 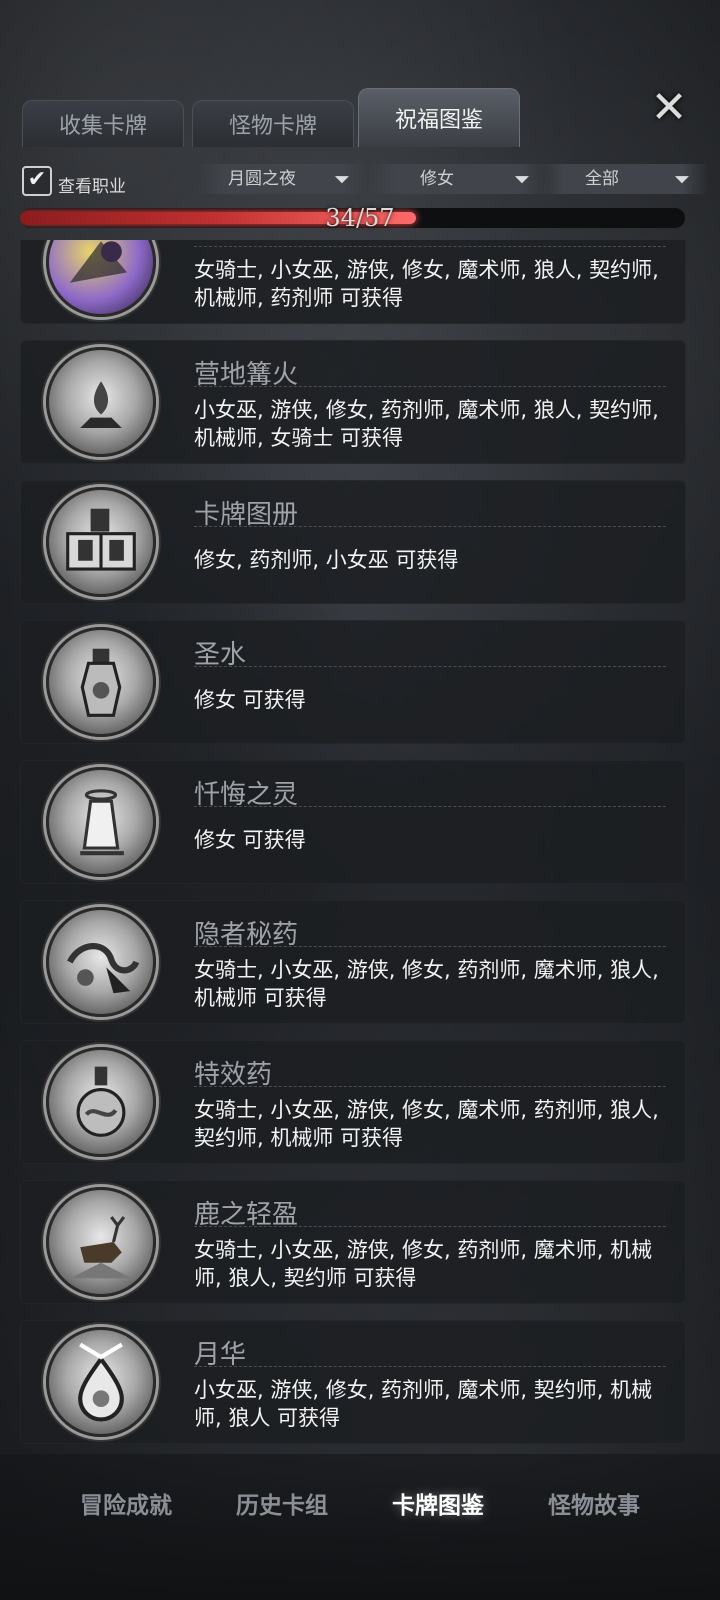 I want to click on blessing-desc: 小女巫, 游侠, 修女, 药剂师, 魔术师, 契约师, 机械师, 狼人 可获得, so click(x=423, y=1404).